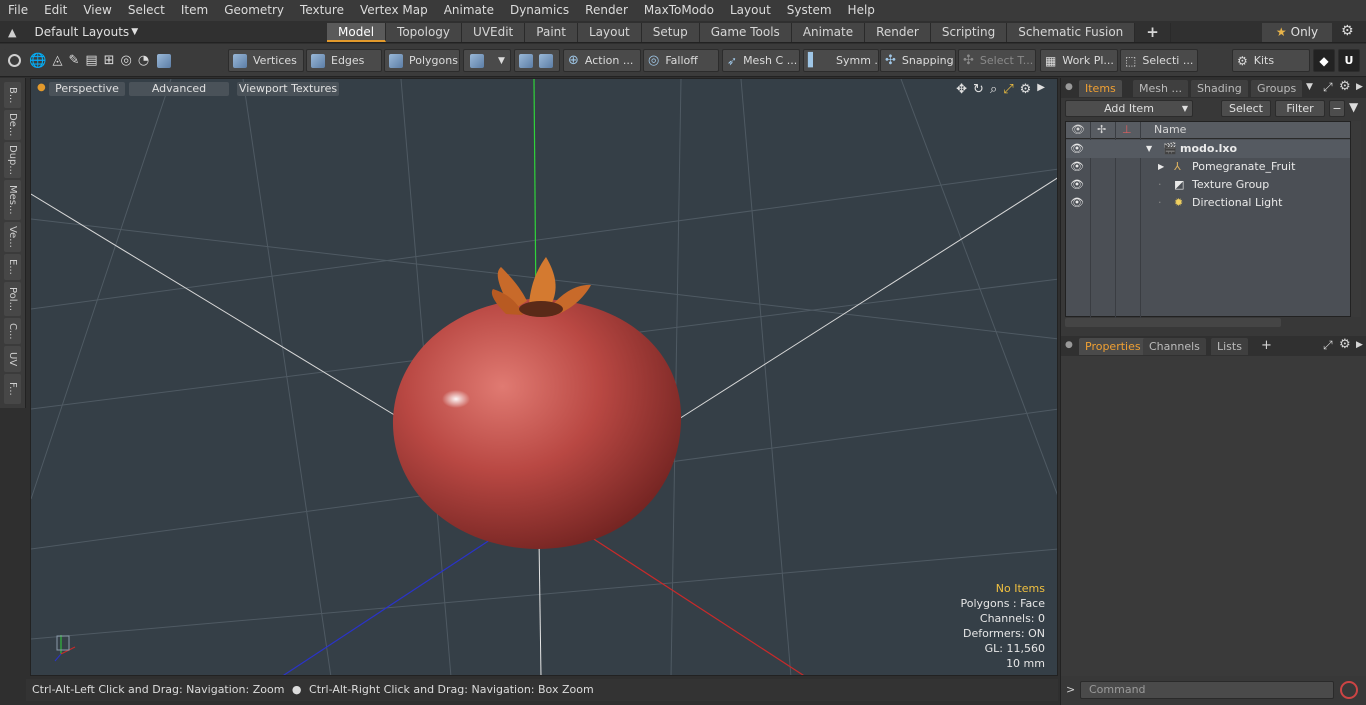  Describe the element at coordinates (1219, 88) in the screenshot. I see `tab-shading: Shading` at that location.